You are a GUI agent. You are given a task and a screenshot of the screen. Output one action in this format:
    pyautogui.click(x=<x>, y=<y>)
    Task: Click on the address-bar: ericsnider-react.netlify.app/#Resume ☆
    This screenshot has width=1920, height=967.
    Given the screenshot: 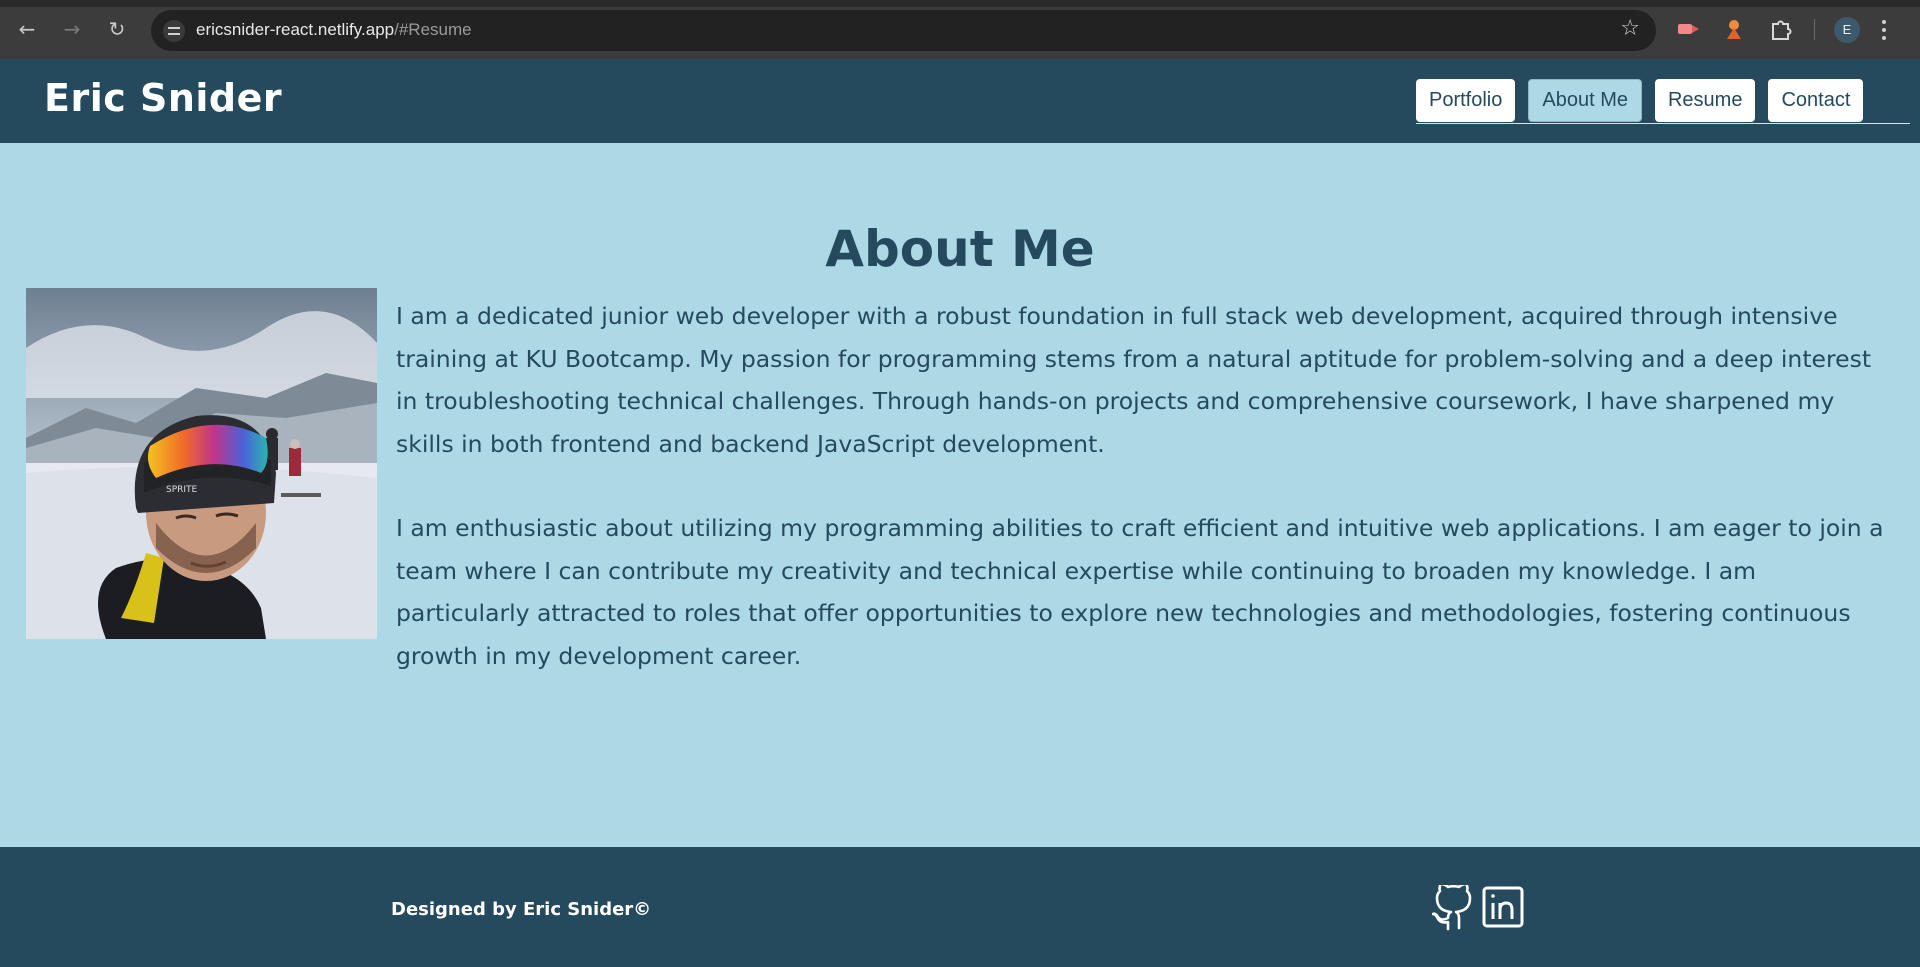 What is the action you would take?
    pyautogui.click(x=903, y=30)
    